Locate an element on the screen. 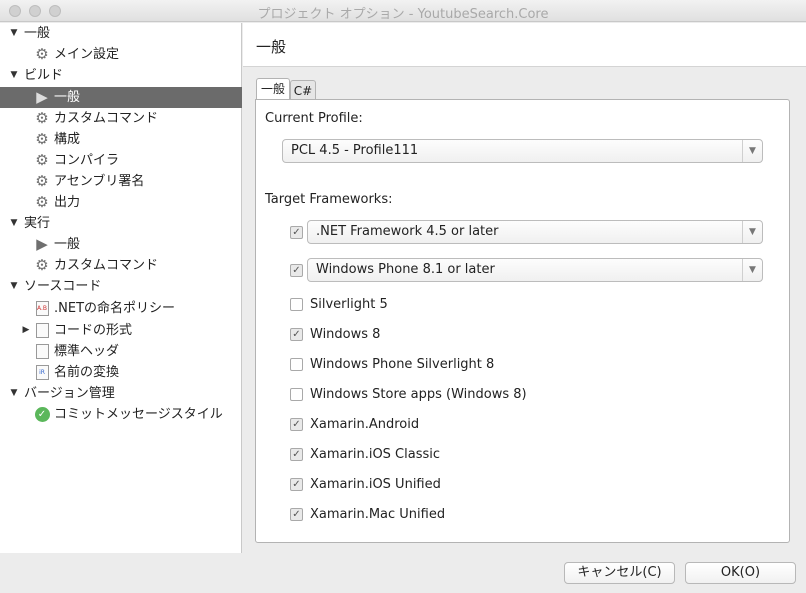  tree-item-main-settings: ⚙ メイン設定 is located at coordinates (121, 54).